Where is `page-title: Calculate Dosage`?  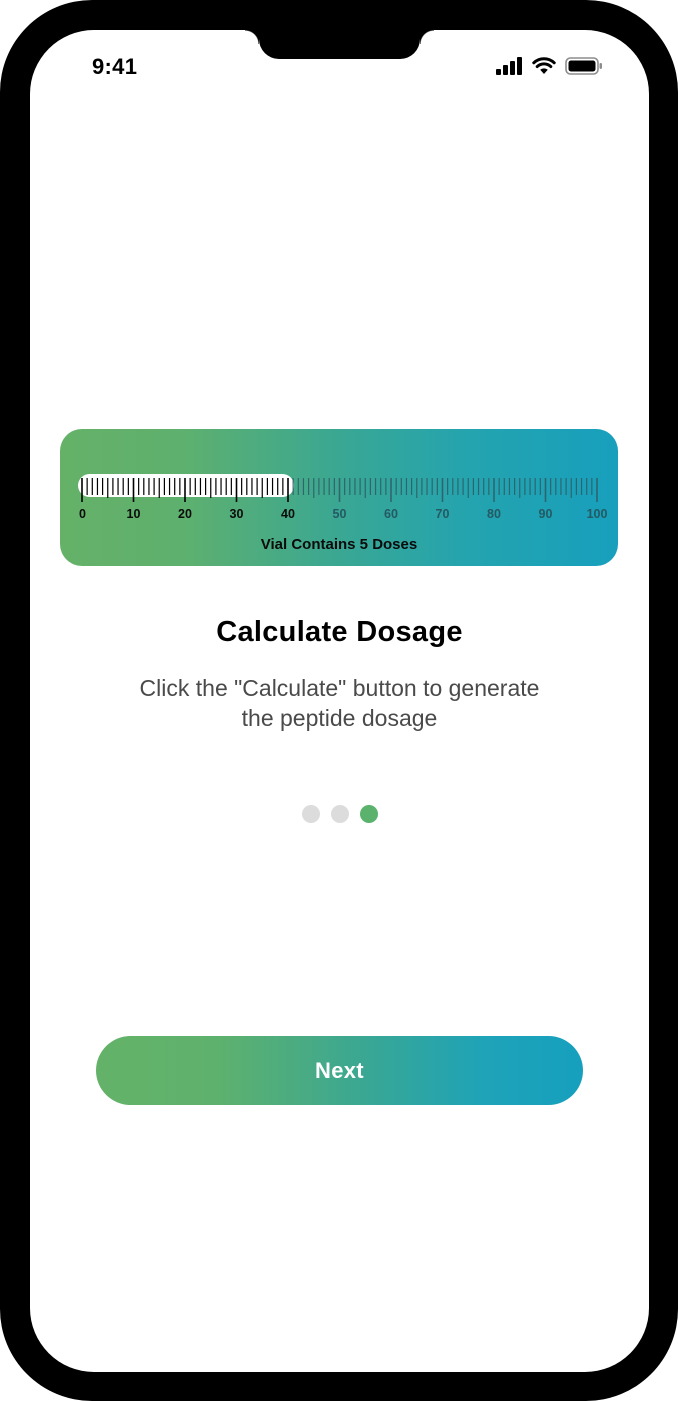 page-title: Calculate Dosage is located at coordinates (339, 632).